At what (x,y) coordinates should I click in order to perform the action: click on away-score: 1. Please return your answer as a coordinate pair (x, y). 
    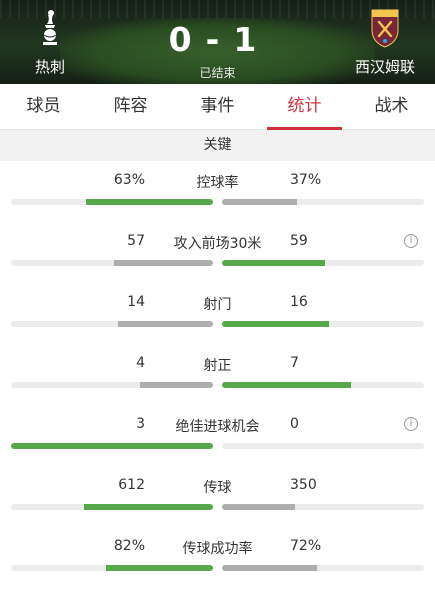
    Looking at the image, I should click on (250, 39).